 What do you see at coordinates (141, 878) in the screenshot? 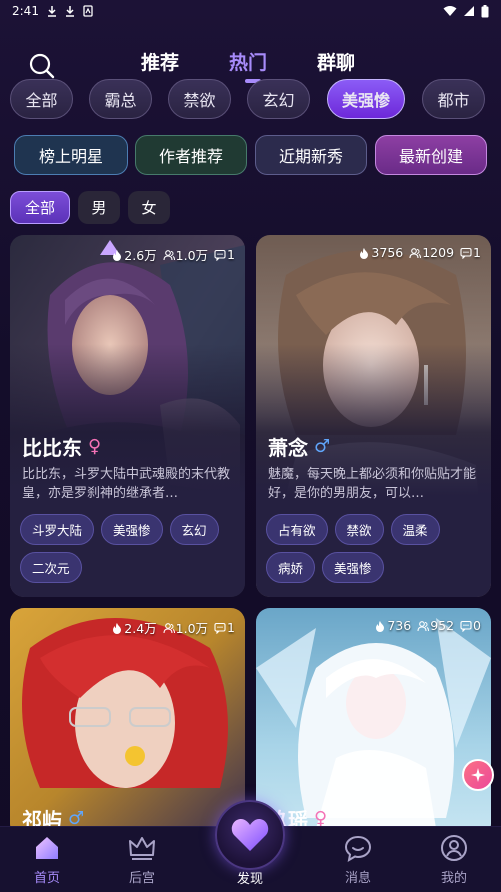
I see `nav-harem-label: 后宫` at bounding box center [141, 878].